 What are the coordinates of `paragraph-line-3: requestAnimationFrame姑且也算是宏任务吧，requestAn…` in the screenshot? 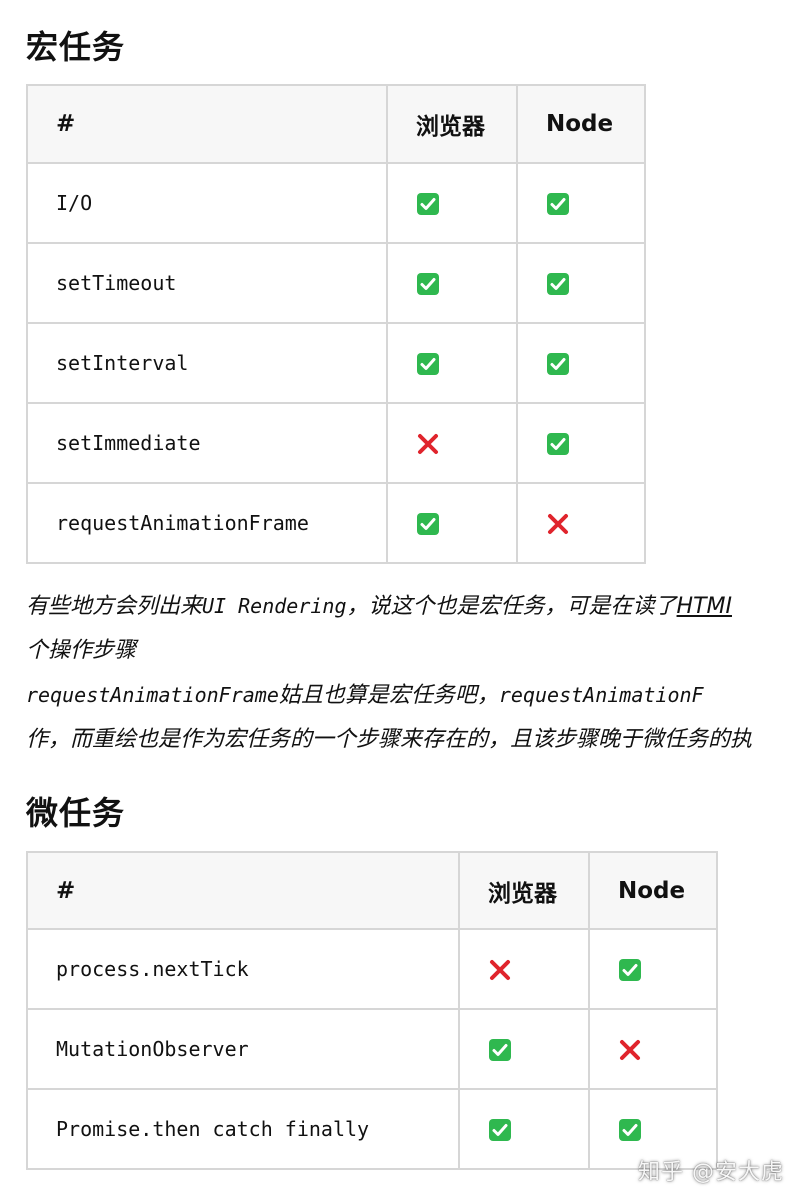 It's located at (365, 695).